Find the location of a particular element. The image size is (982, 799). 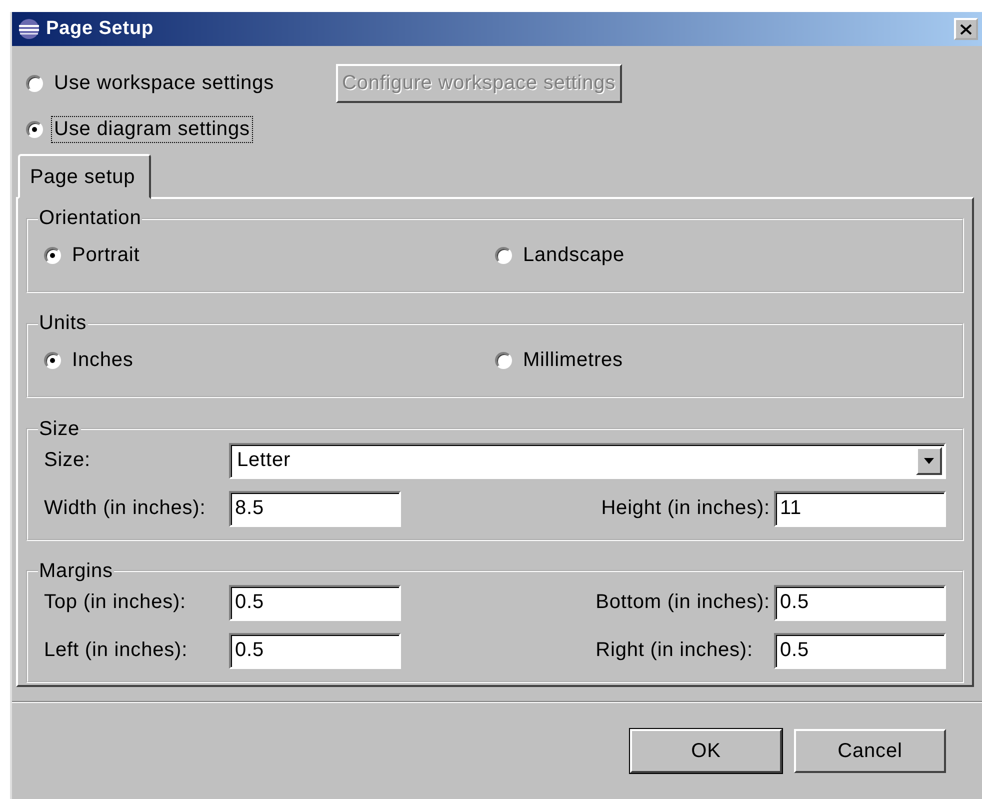

dialog-button: Cancel is located at coordinates (870, 751).